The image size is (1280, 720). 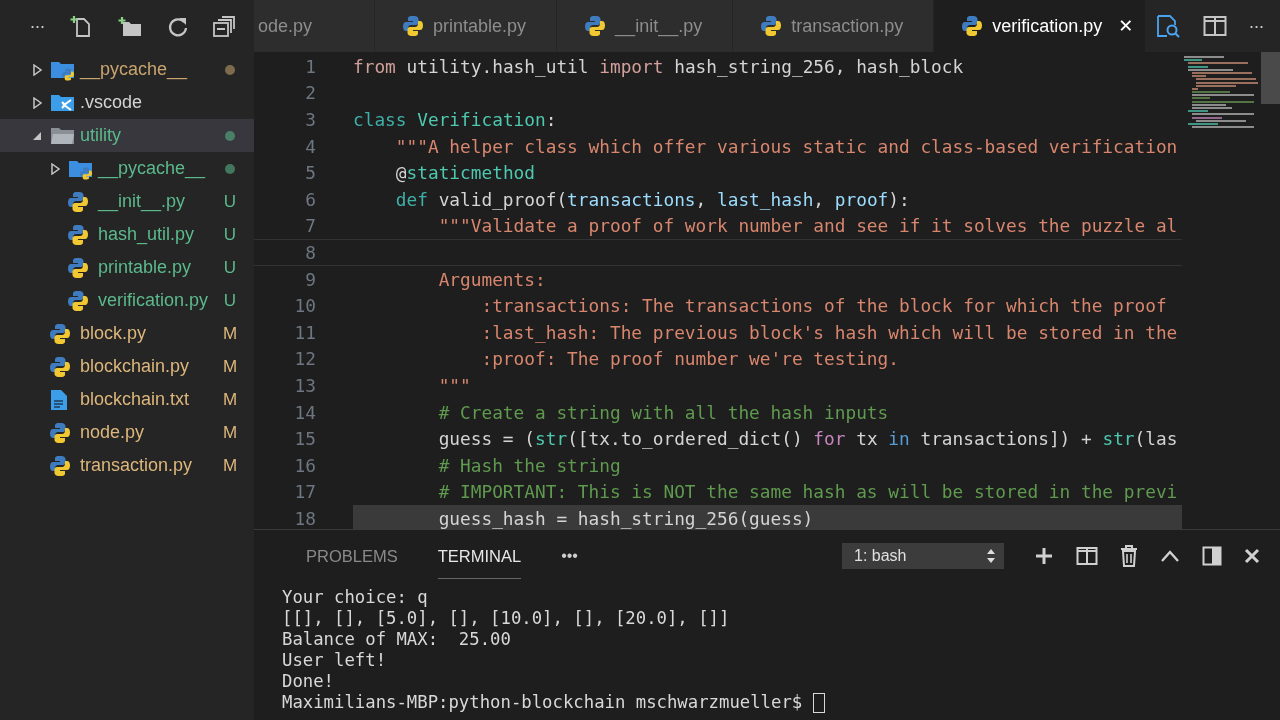 I want to click on line-number: 14, so click(x=304, y=412).